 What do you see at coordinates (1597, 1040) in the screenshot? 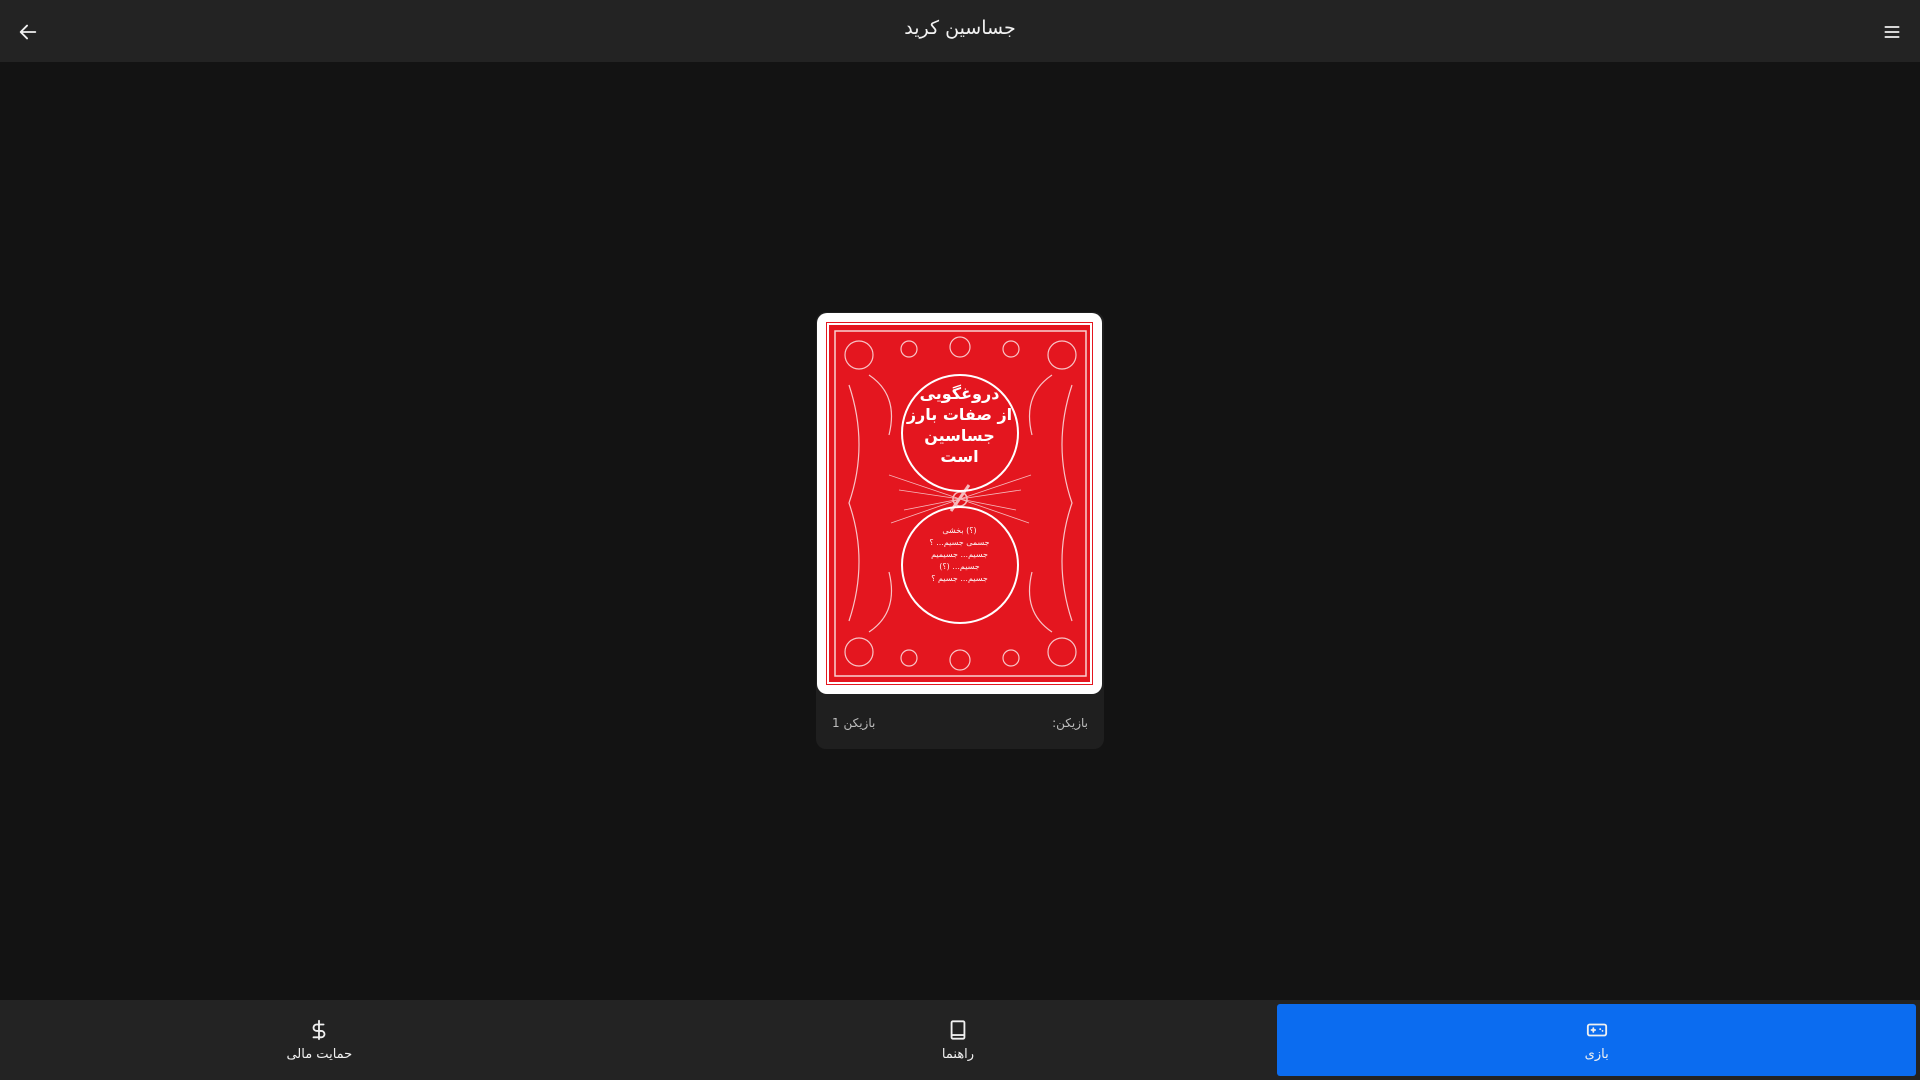
I see `nav-item-play: بازی` at bounding box center [1597, 1040].